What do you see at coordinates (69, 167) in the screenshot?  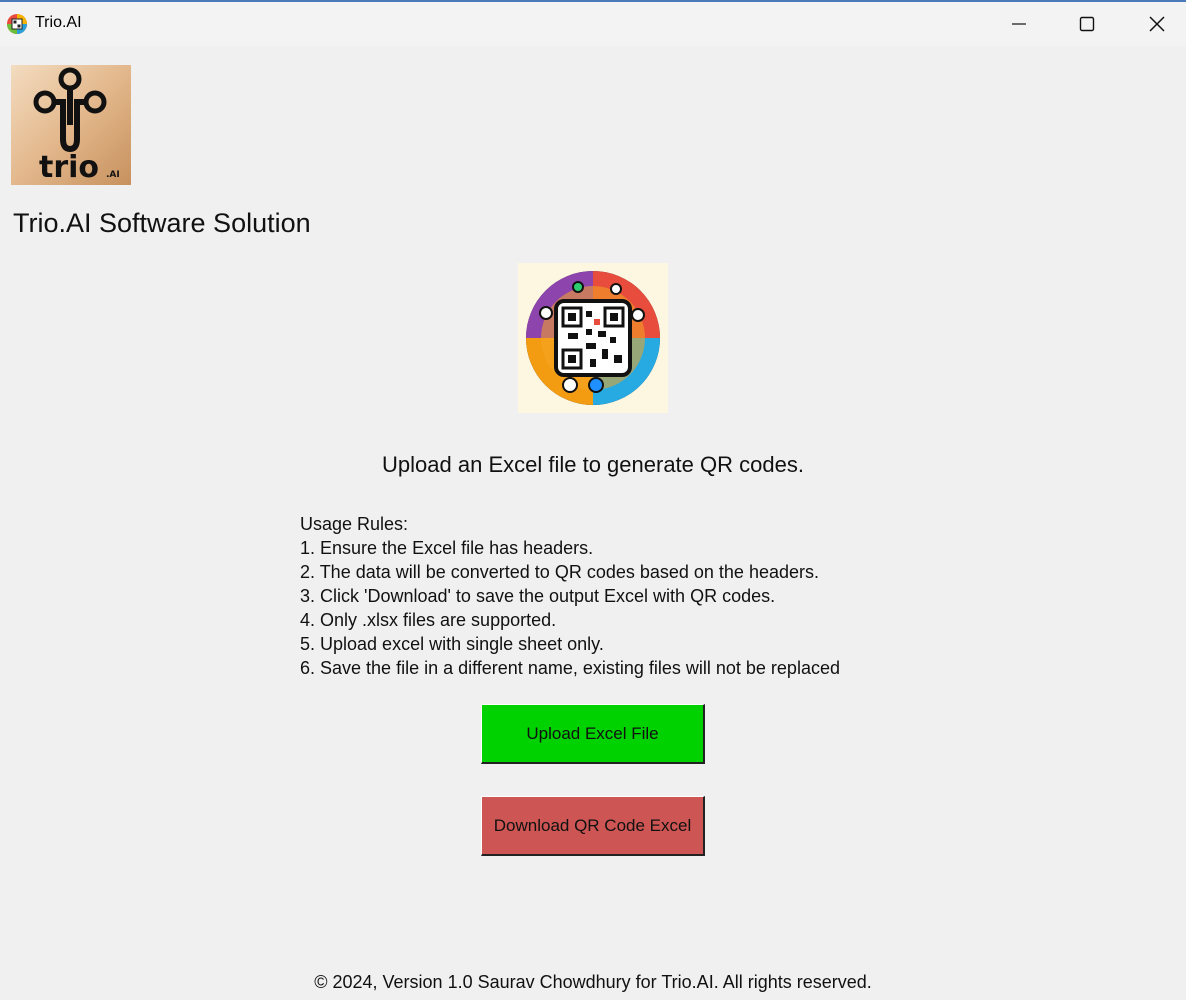 I see `logo-wordmark: trio` at bounding box center [69, 167].